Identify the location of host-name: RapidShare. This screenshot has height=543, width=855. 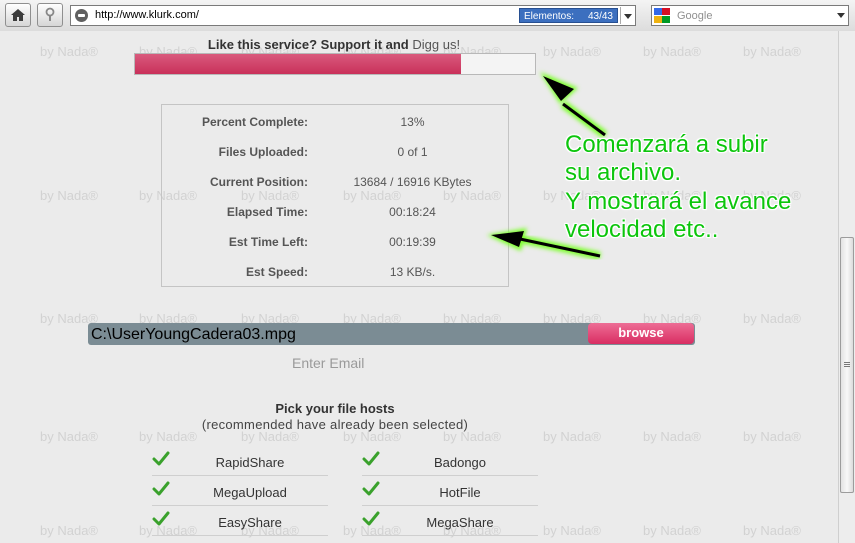
(250, 462).